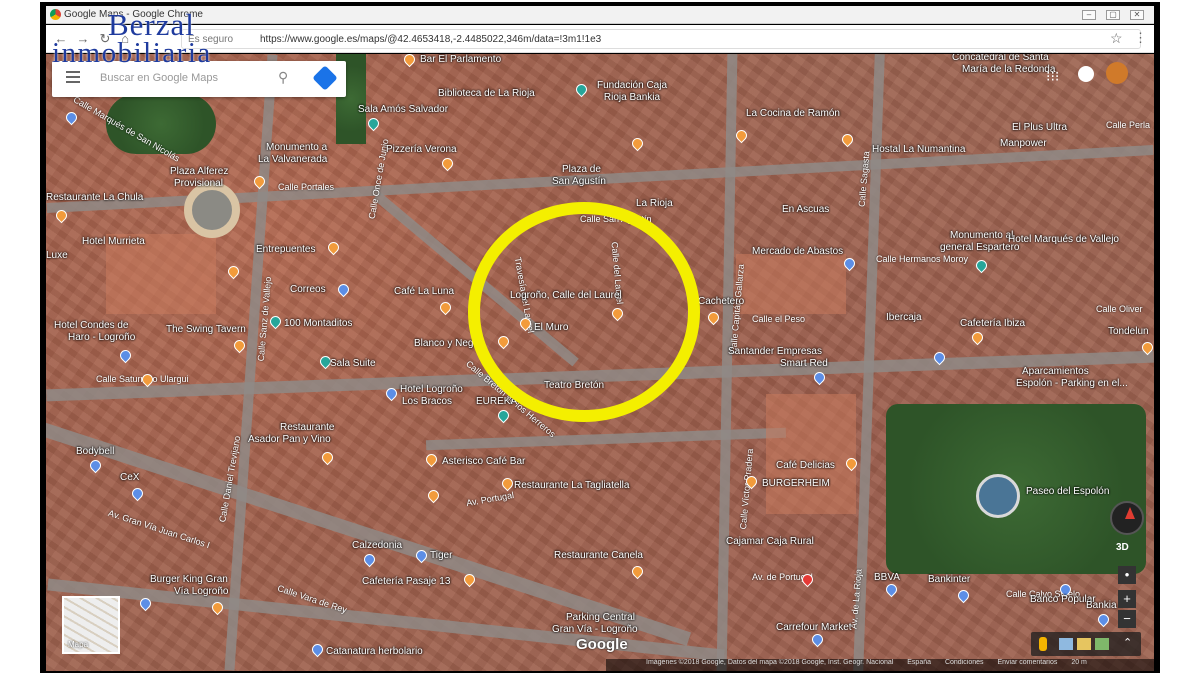 This screenshot has width=1200, height=675. I want to click on place-label: Los Bracos, so click(427, 401).